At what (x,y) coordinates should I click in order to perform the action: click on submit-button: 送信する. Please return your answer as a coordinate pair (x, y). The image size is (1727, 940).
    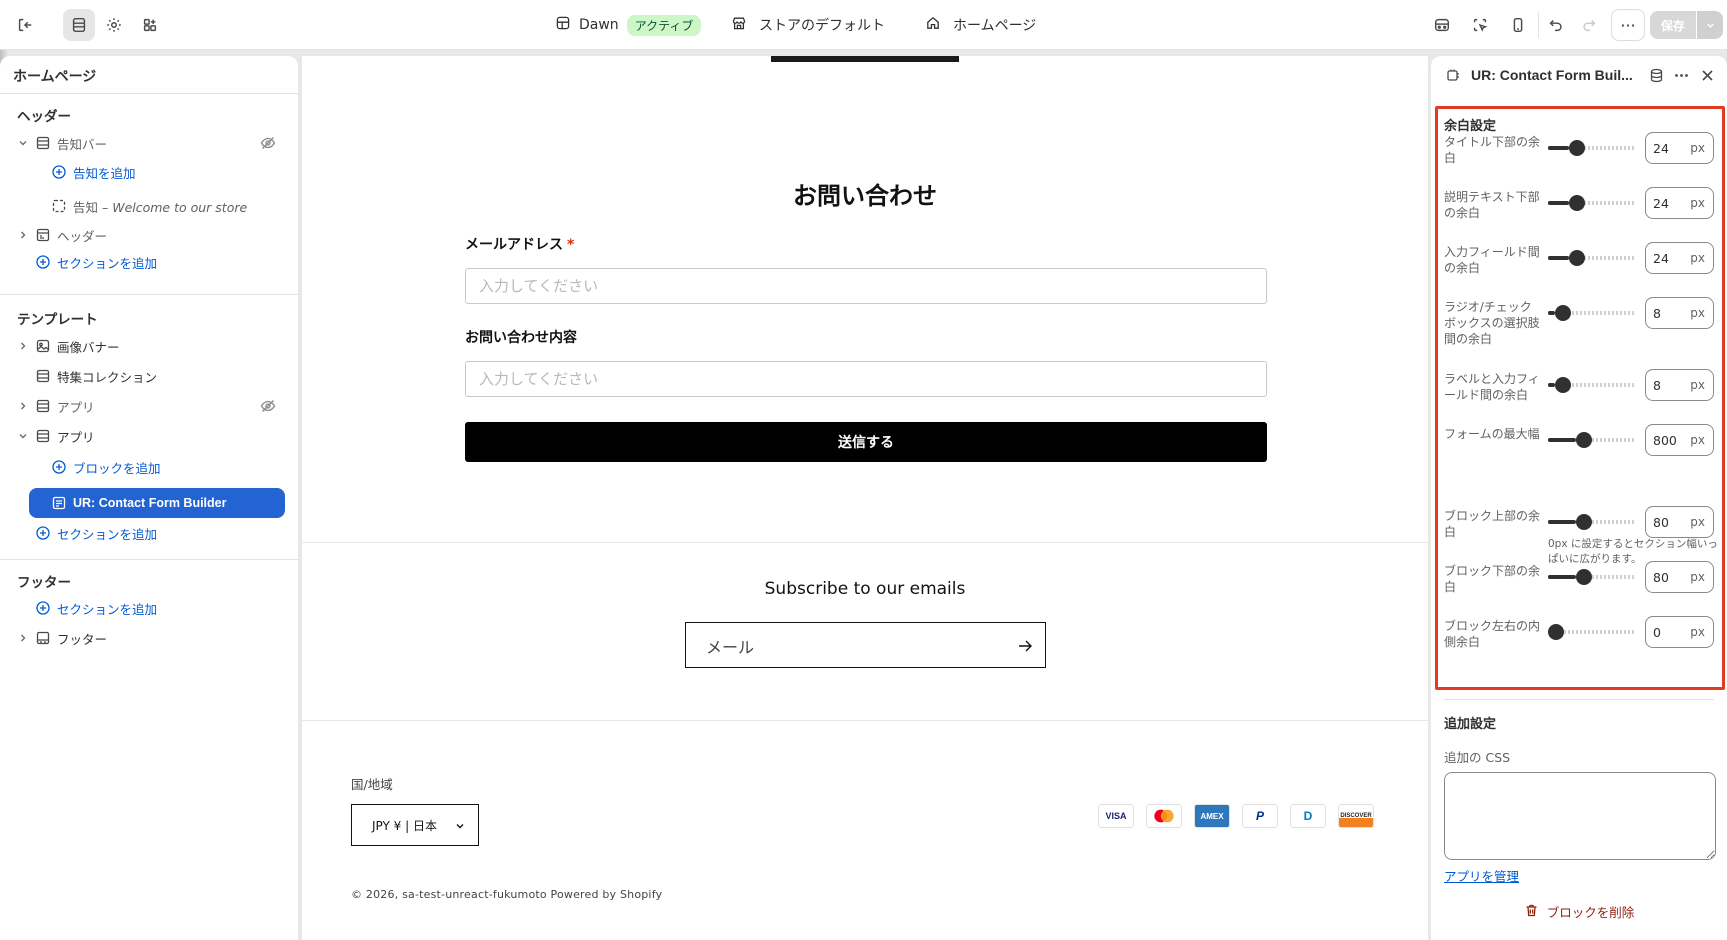
    Looking at the image, I should click on (866, 442).